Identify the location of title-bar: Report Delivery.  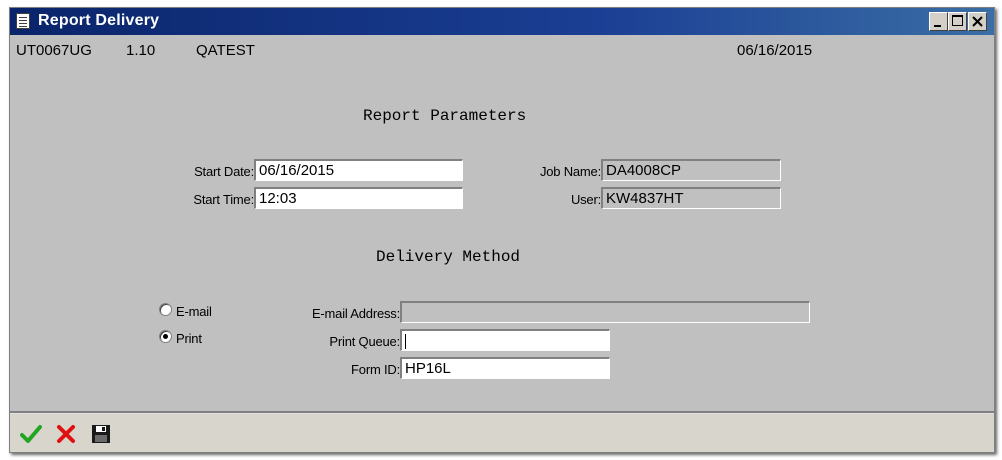
(502, 21).